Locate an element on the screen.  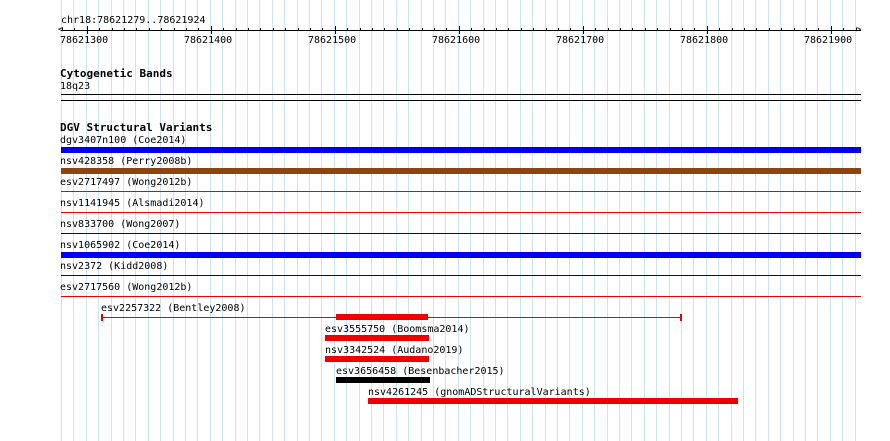
dgv-feature-label: esv3555750 (Boomsma2014) is located at coordinates (397, 329).